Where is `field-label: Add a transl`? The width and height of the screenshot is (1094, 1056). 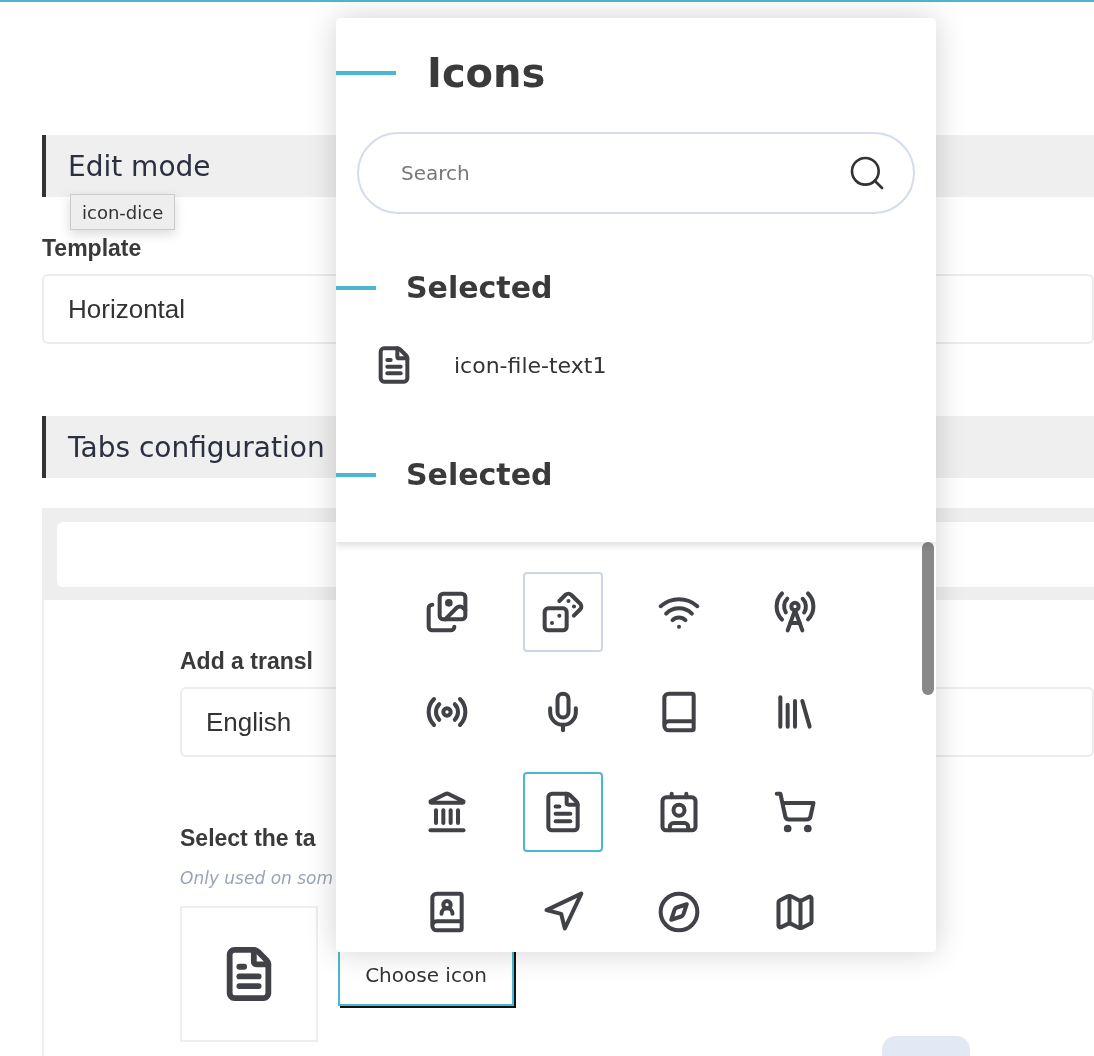
field-label: Add a transl is located at coordinates (246, 661).